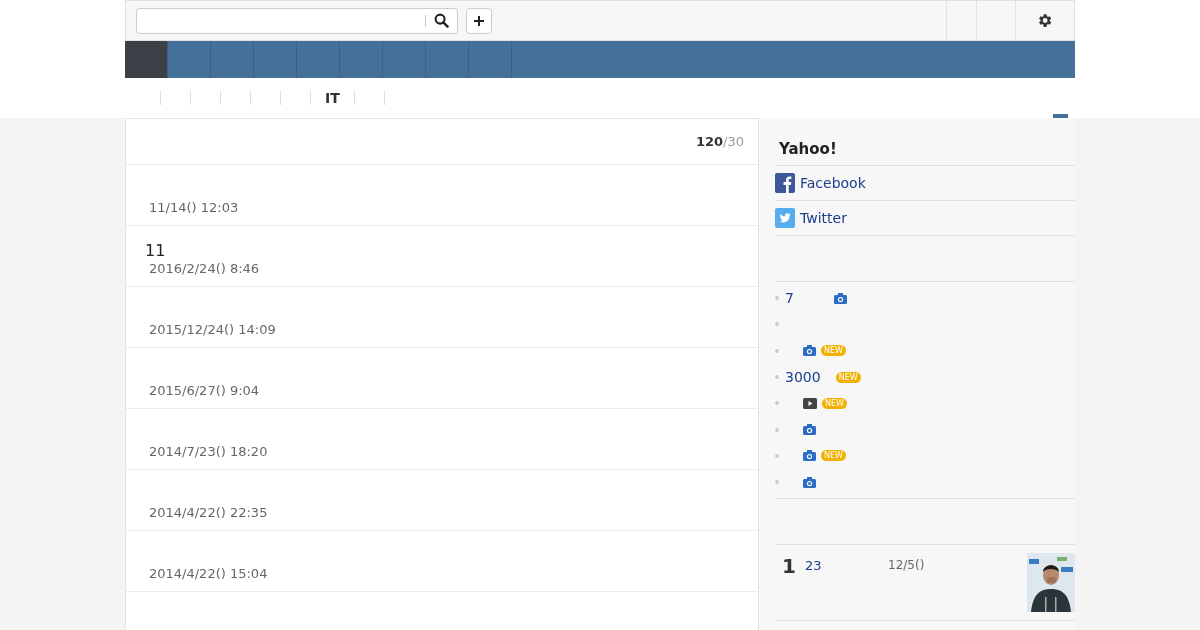  What do you see at coordinates (1060, 116) in the screenshot?
I see `tab-marker` at bounding box center [1060, 116].